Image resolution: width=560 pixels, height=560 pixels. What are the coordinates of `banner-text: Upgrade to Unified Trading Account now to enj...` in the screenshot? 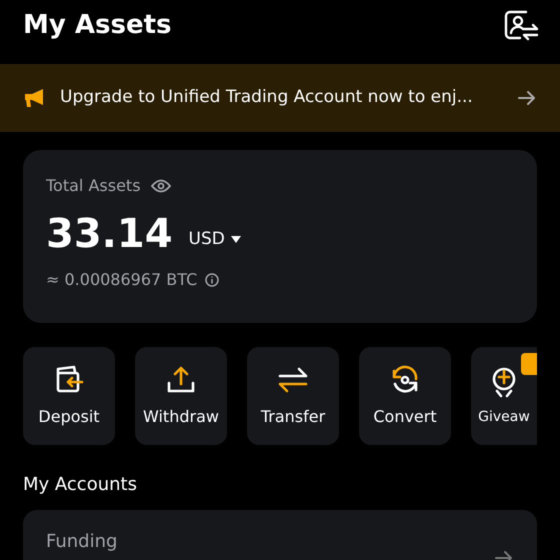 It's located at (267, 98).